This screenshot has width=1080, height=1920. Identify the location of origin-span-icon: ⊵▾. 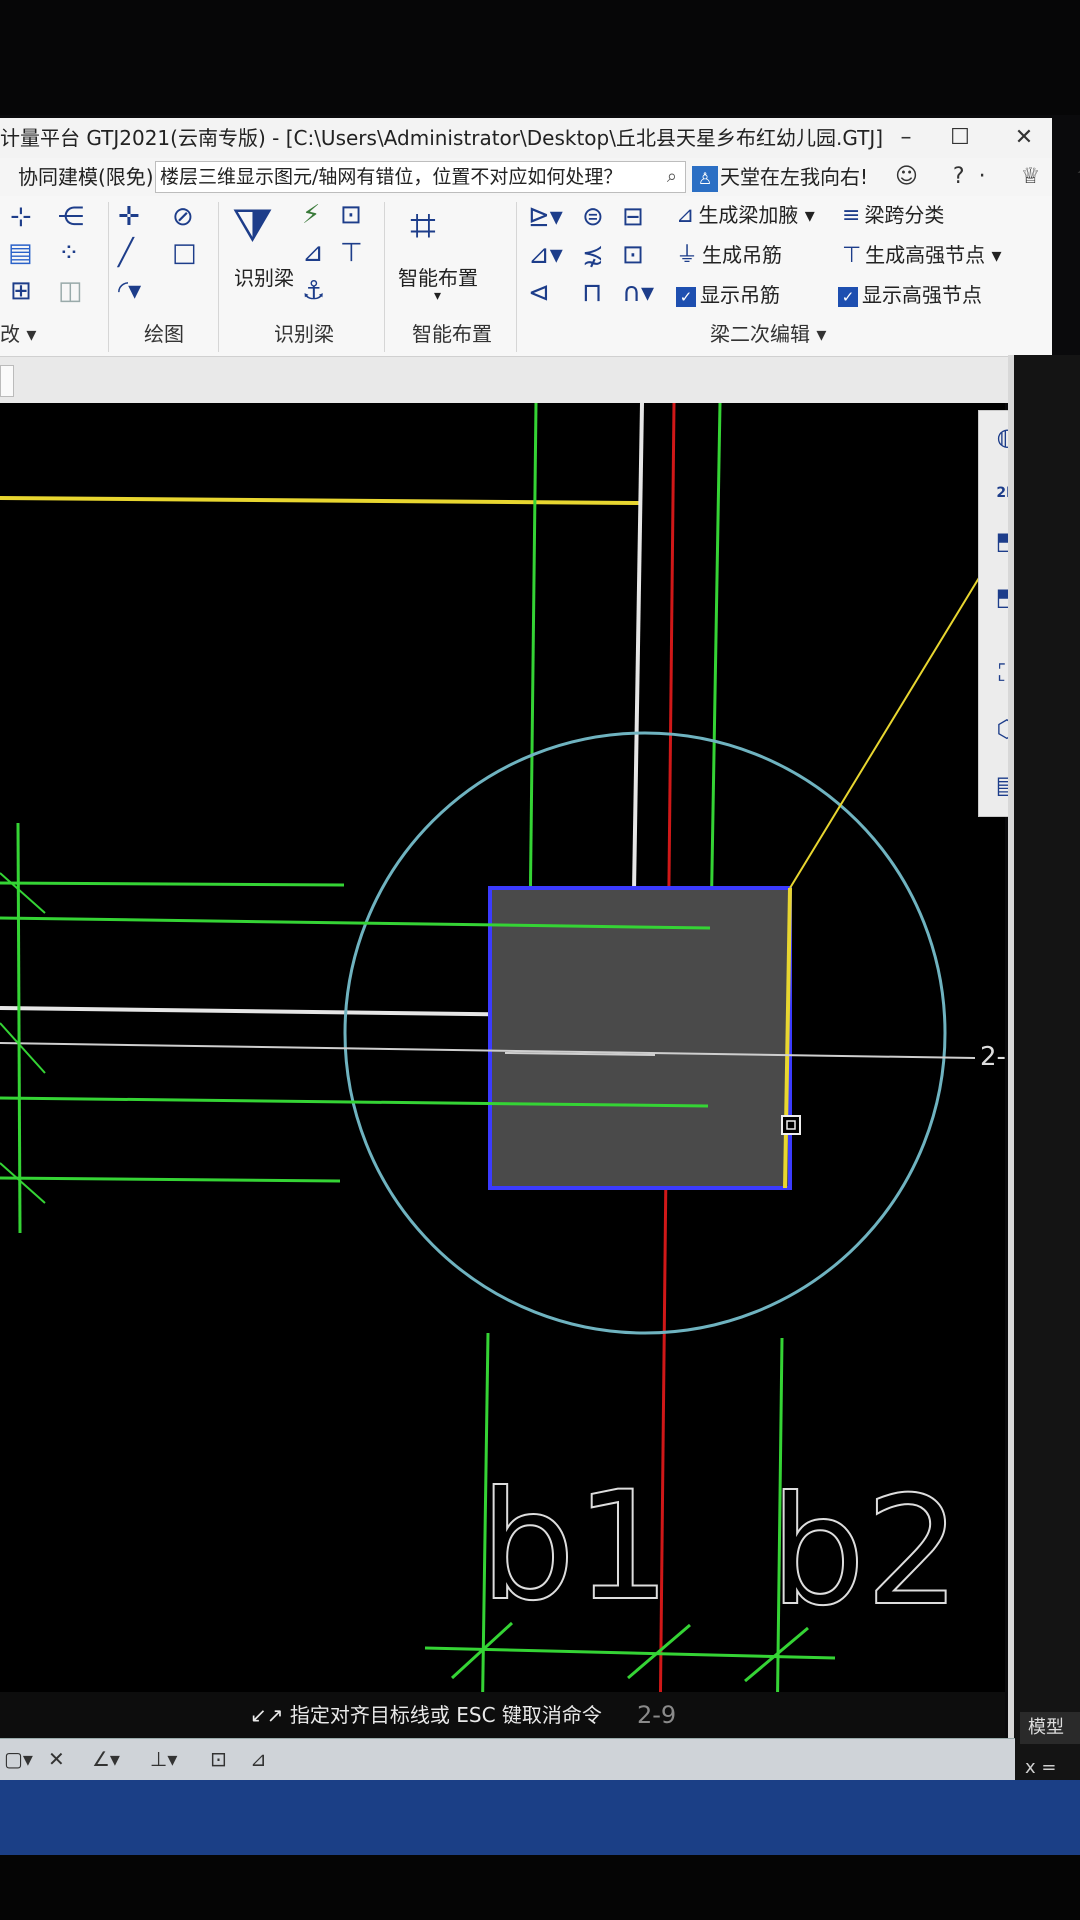
(545, 217).